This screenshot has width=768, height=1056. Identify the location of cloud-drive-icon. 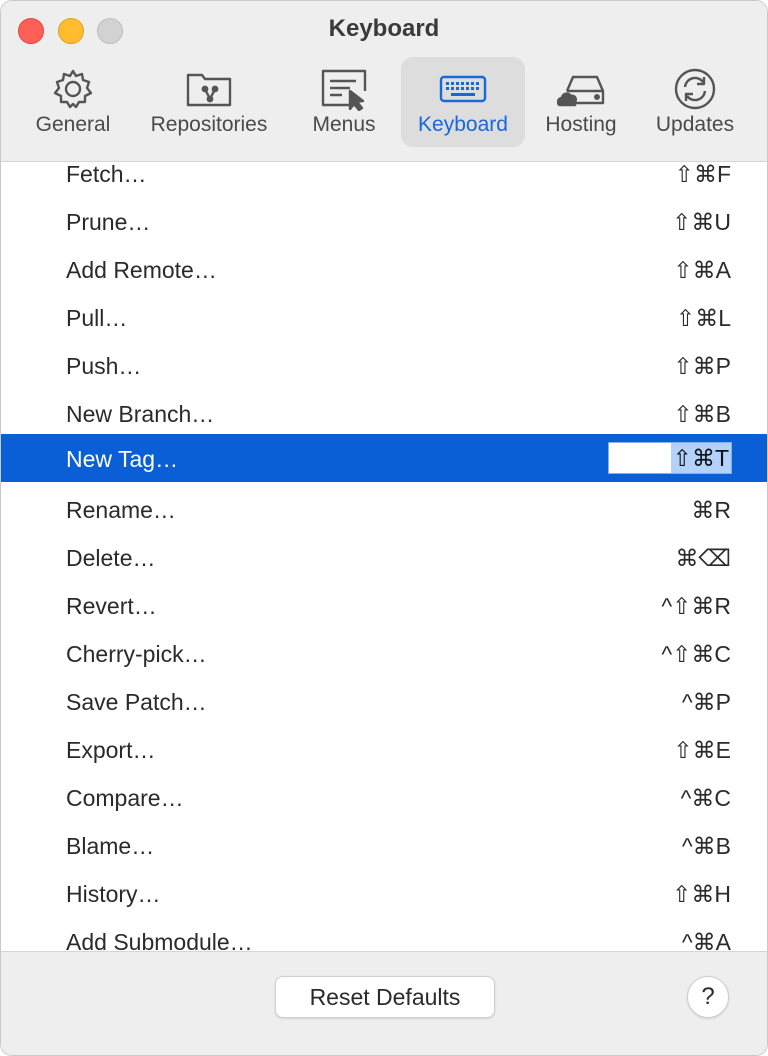
(580, 89).